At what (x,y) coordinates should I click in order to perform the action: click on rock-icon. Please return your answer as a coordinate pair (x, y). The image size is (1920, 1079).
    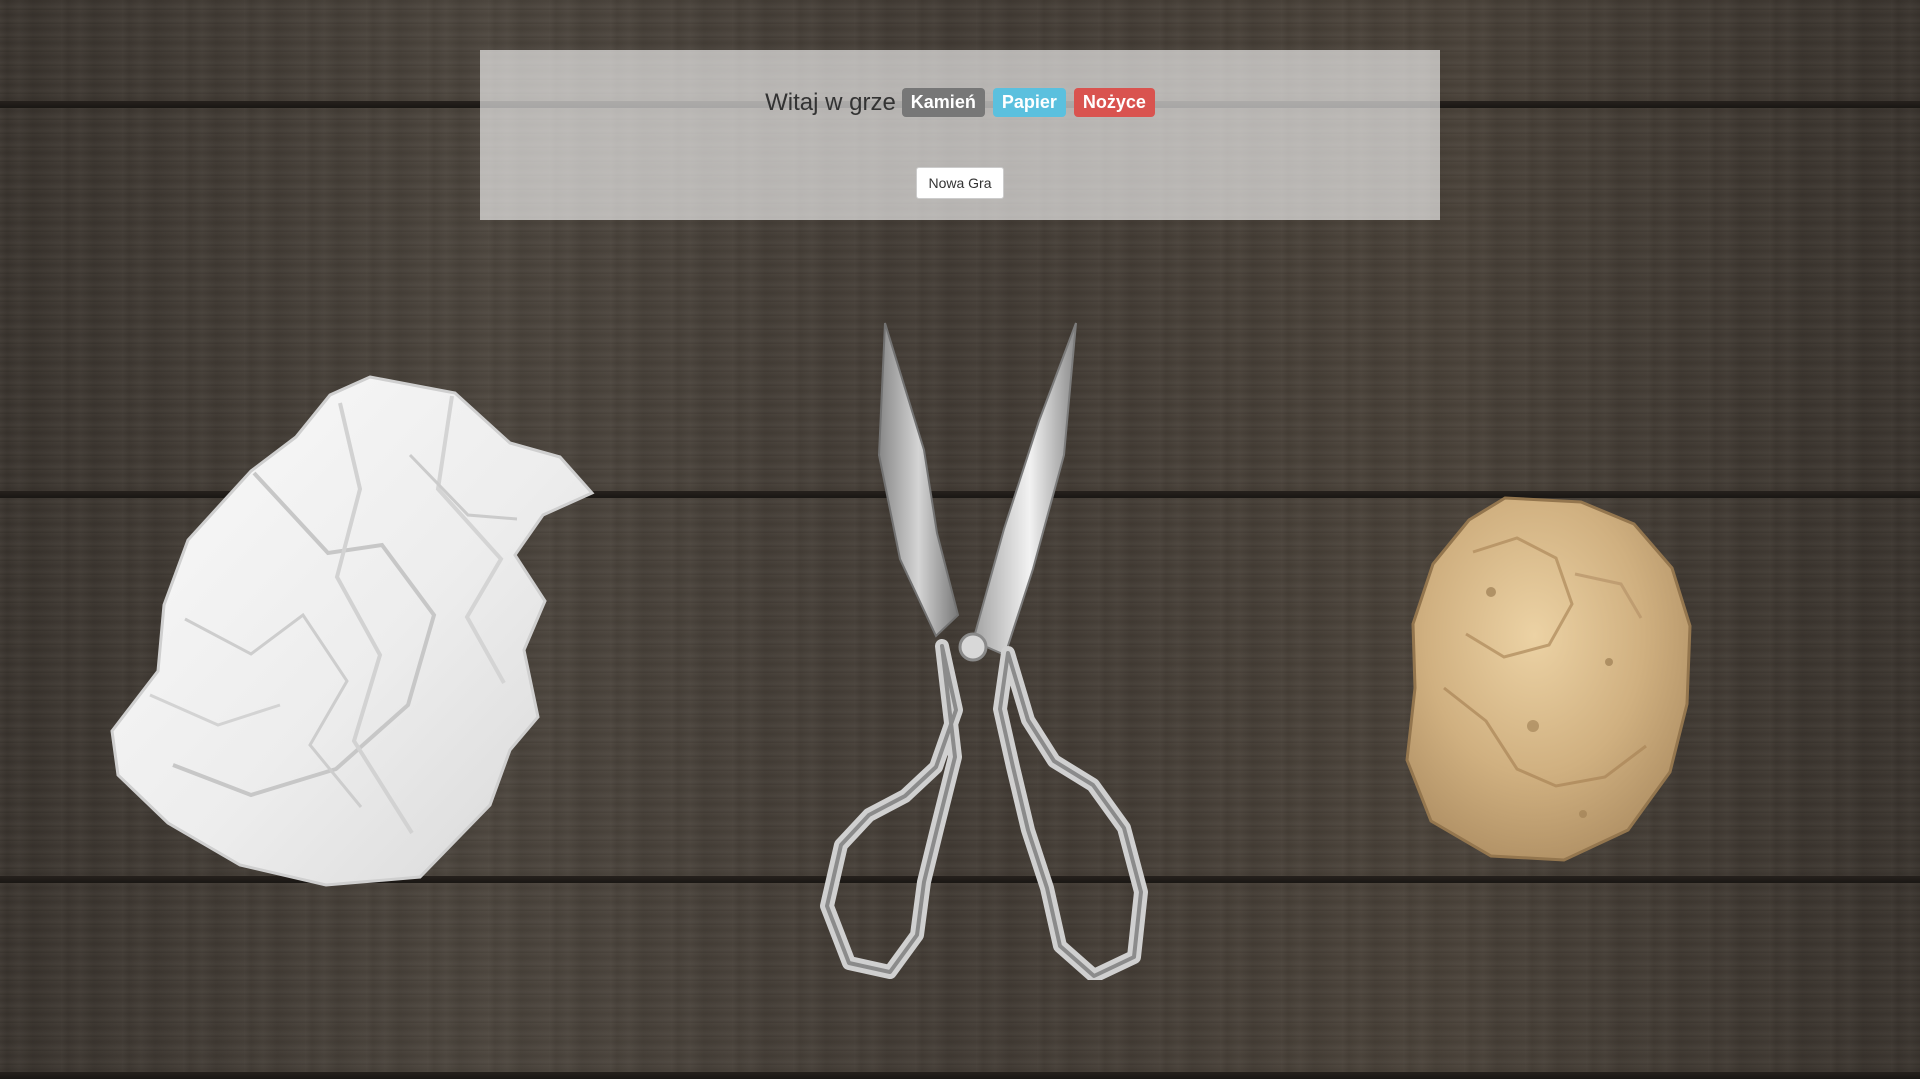
    Looking at the image, I should click on (1548, 679).